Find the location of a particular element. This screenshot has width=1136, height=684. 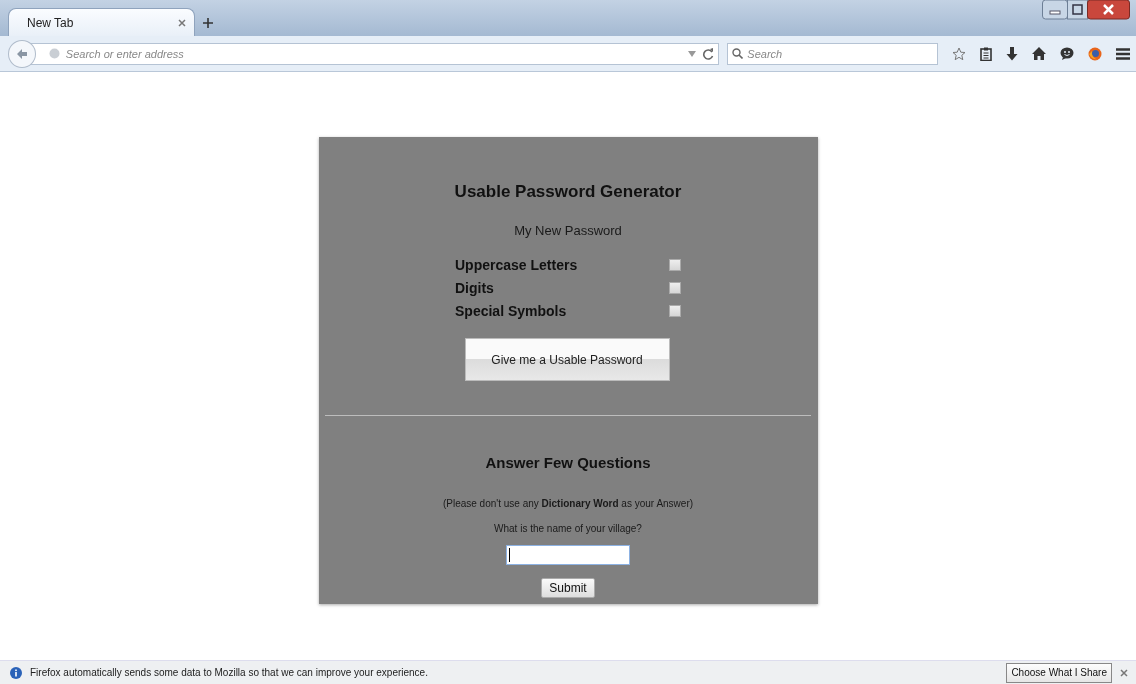

search-icon is located at coordinates (738, 53).